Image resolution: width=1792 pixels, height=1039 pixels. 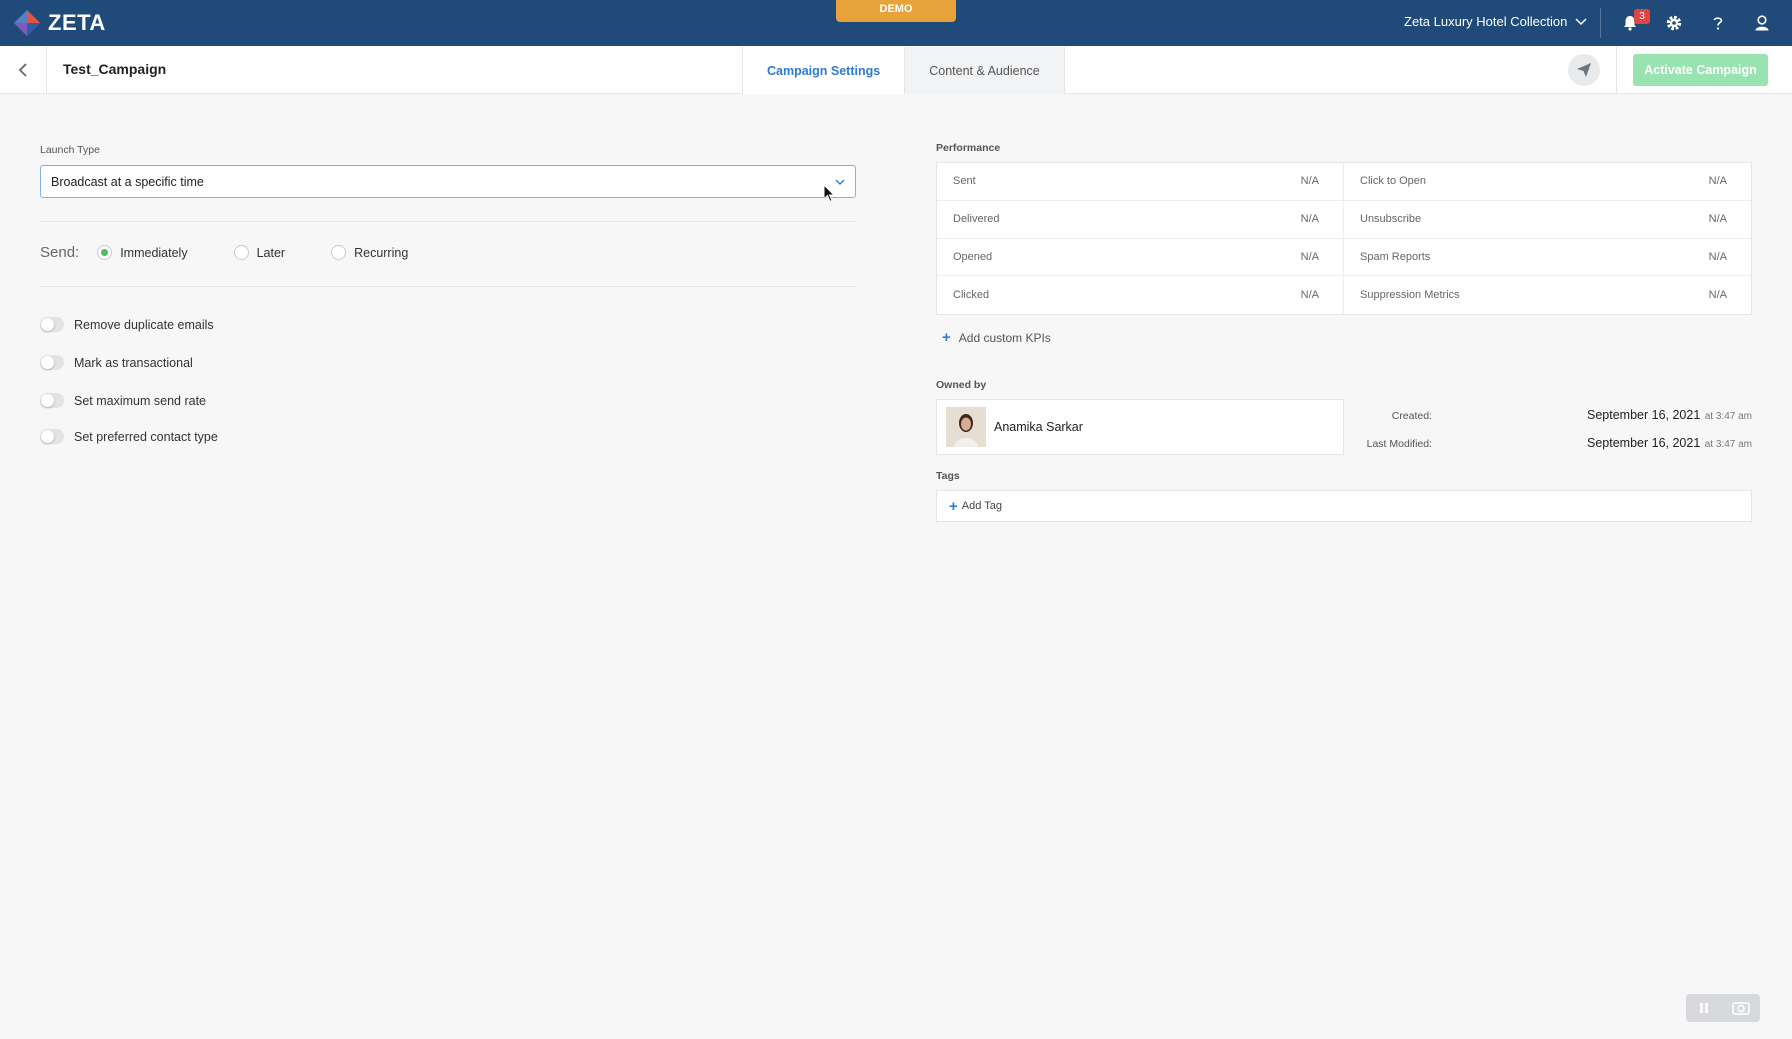 I want to click on created-label: Created:, so click(x=1411, y=416).